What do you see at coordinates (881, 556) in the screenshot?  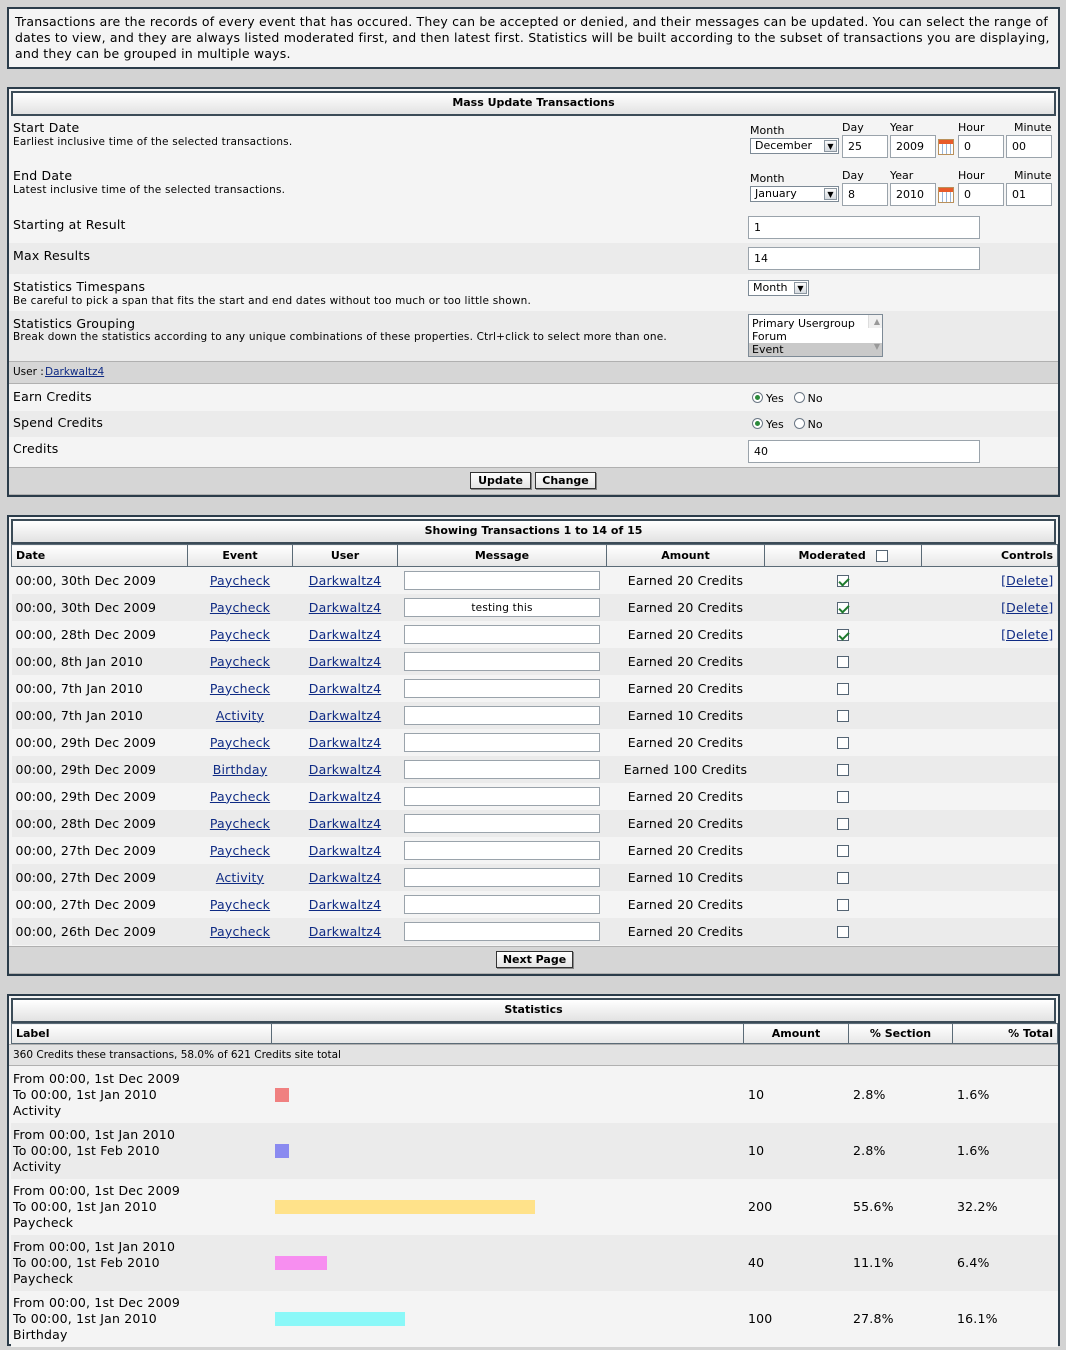 I see `moderate-all-checkbox` at bounding box center [881, 556].